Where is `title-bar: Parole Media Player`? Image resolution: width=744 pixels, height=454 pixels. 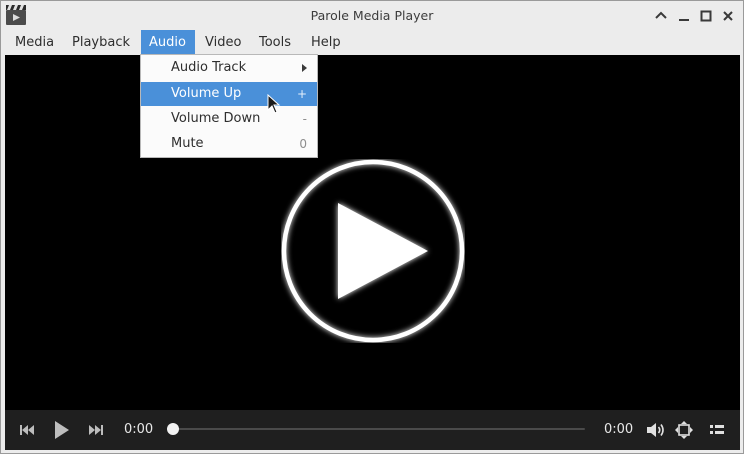 title-bar: Parole Media Player is located at coordinates (372, 15).